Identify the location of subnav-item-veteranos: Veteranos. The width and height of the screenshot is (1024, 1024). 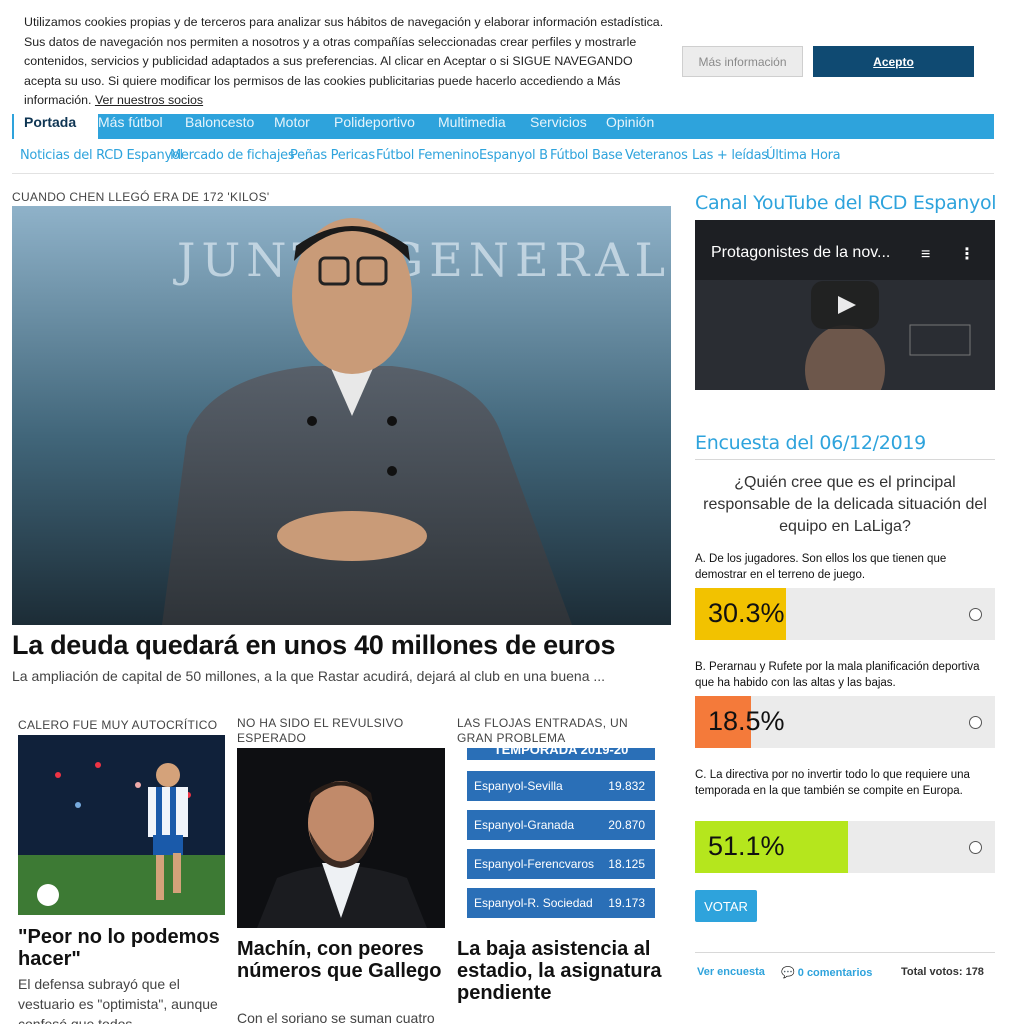
(656, 155).